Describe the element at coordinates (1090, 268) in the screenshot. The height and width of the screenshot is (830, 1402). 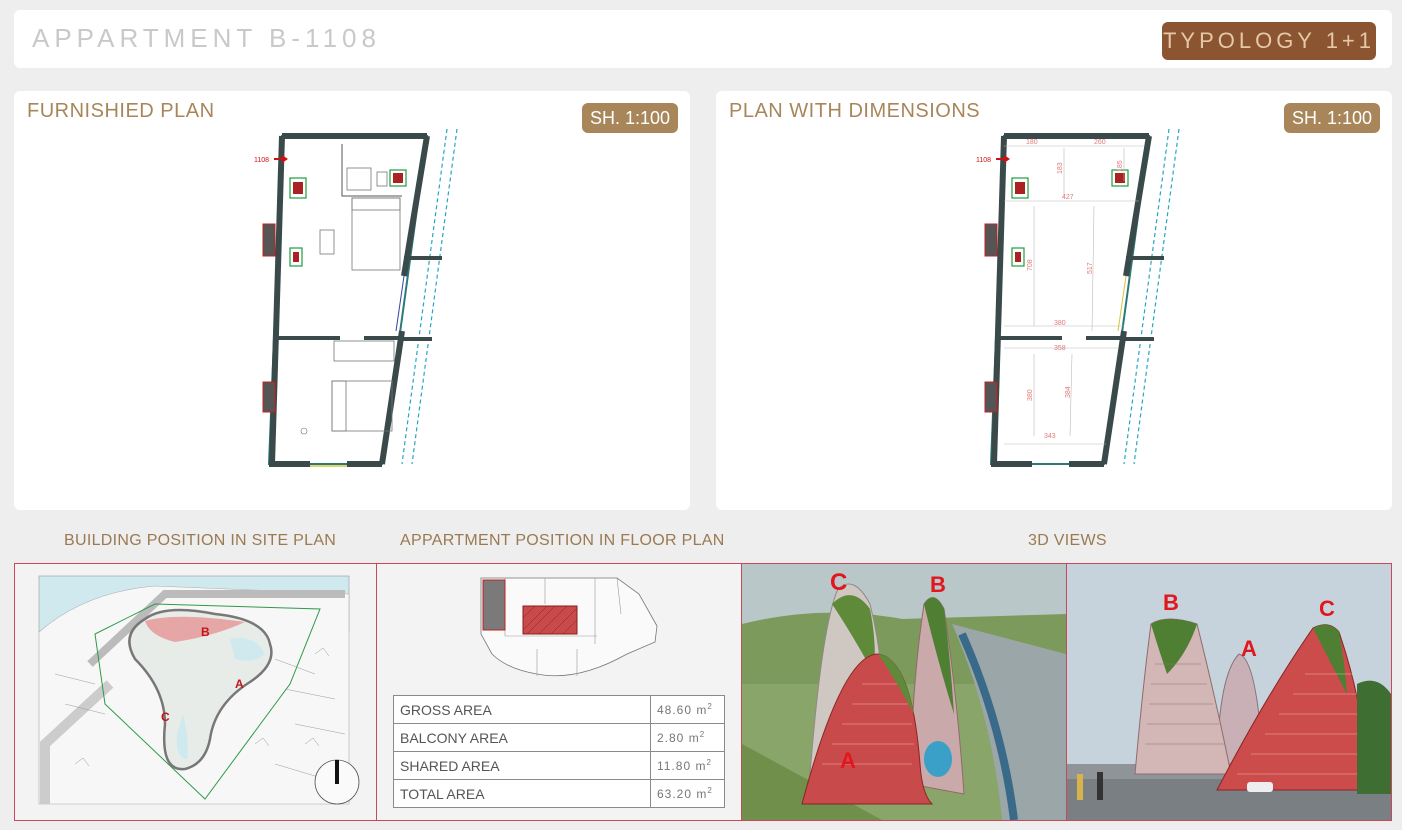
I see `dim-517: 517` at that location.